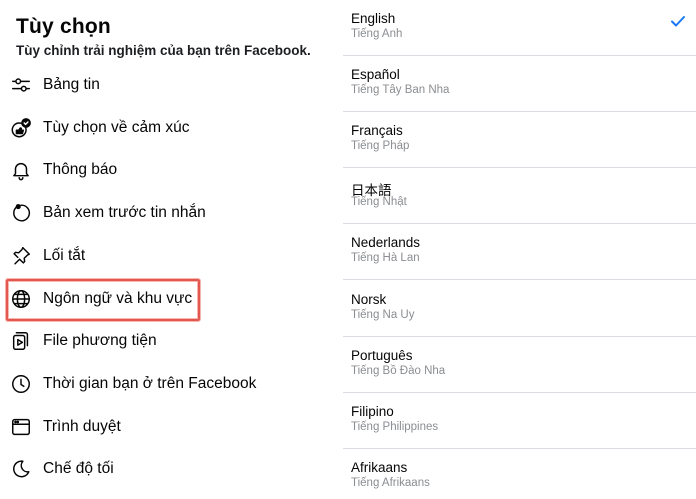 Image resolution: width=696 pixels, height=499 pixels. Describe the element at coordinates (21, 341) in the screenshot. I see `media-icon` at that location.